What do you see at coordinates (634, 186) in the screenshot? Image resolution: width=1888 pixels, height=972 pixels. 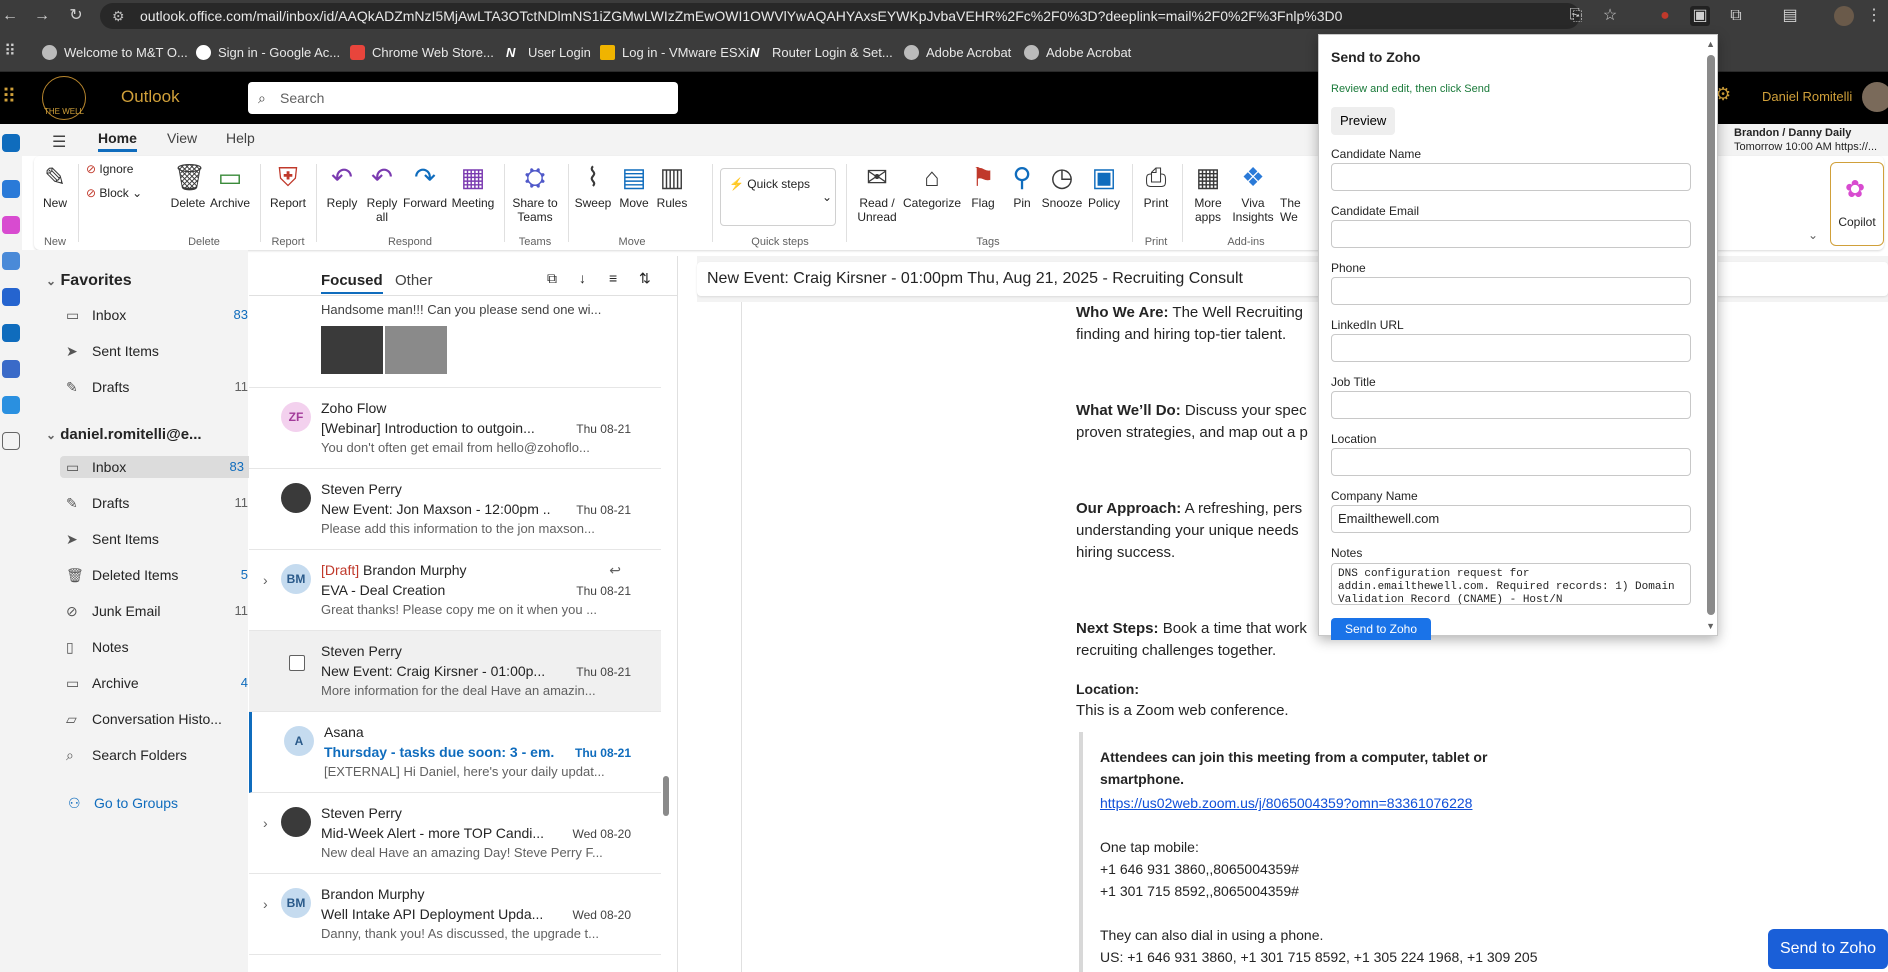 I see `move-button: ▤ Move` at bounding box center [634, 186].